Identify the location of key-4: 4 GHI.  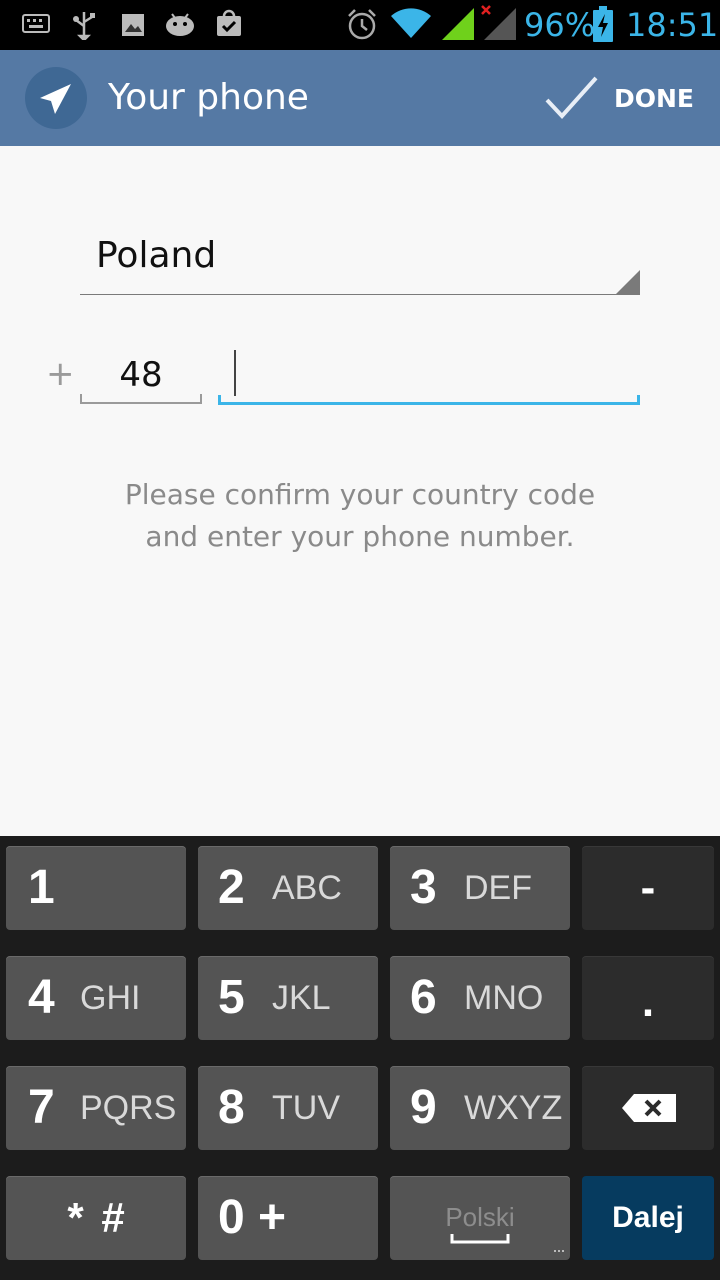
(96, 998).